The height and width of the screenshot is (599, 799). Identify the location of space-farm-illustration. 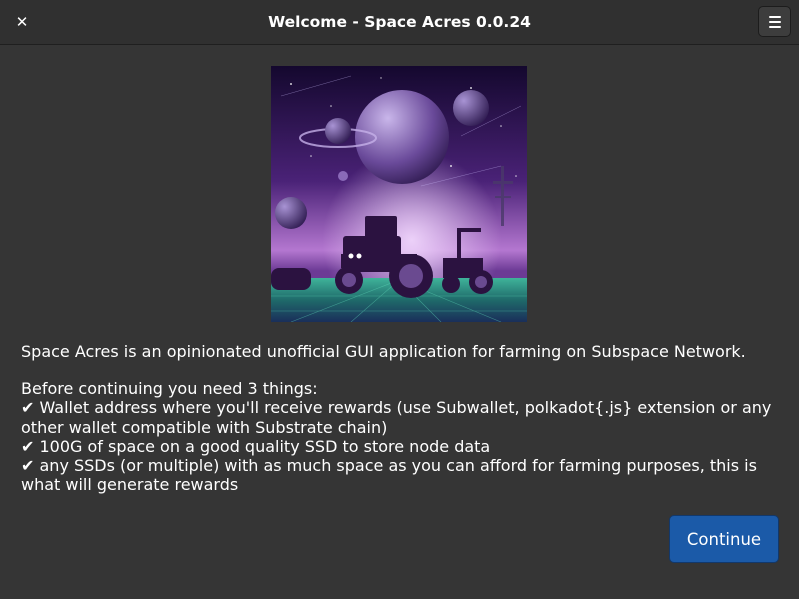
(399, 194).